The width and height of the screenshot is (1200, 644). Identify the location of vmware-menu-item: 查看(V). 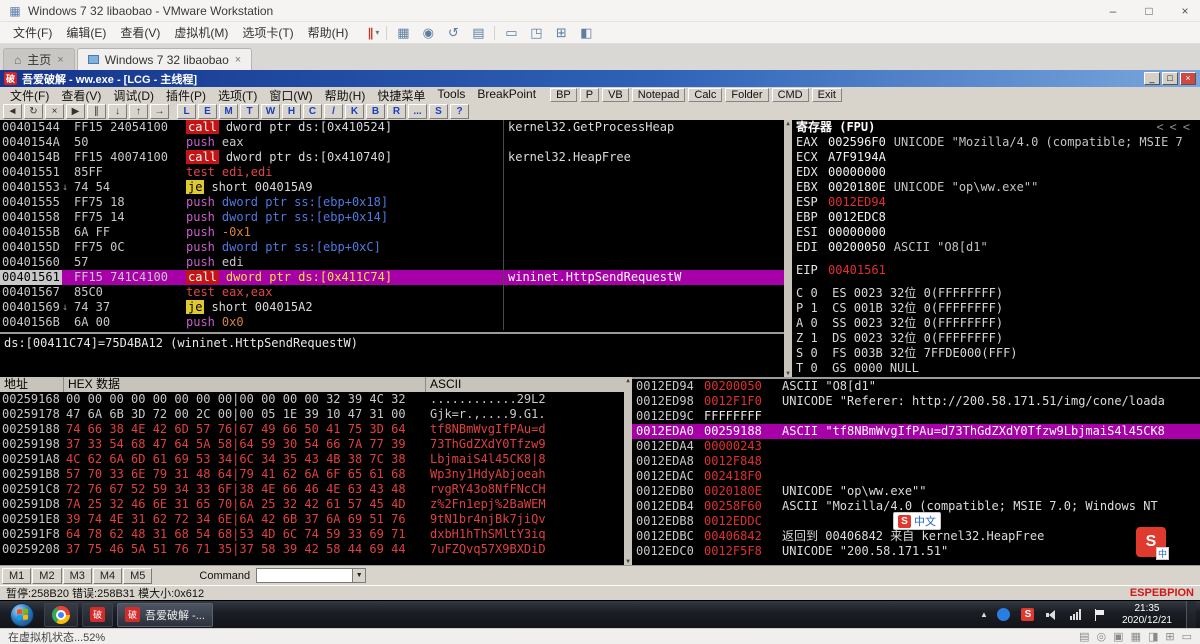
(140, 32).